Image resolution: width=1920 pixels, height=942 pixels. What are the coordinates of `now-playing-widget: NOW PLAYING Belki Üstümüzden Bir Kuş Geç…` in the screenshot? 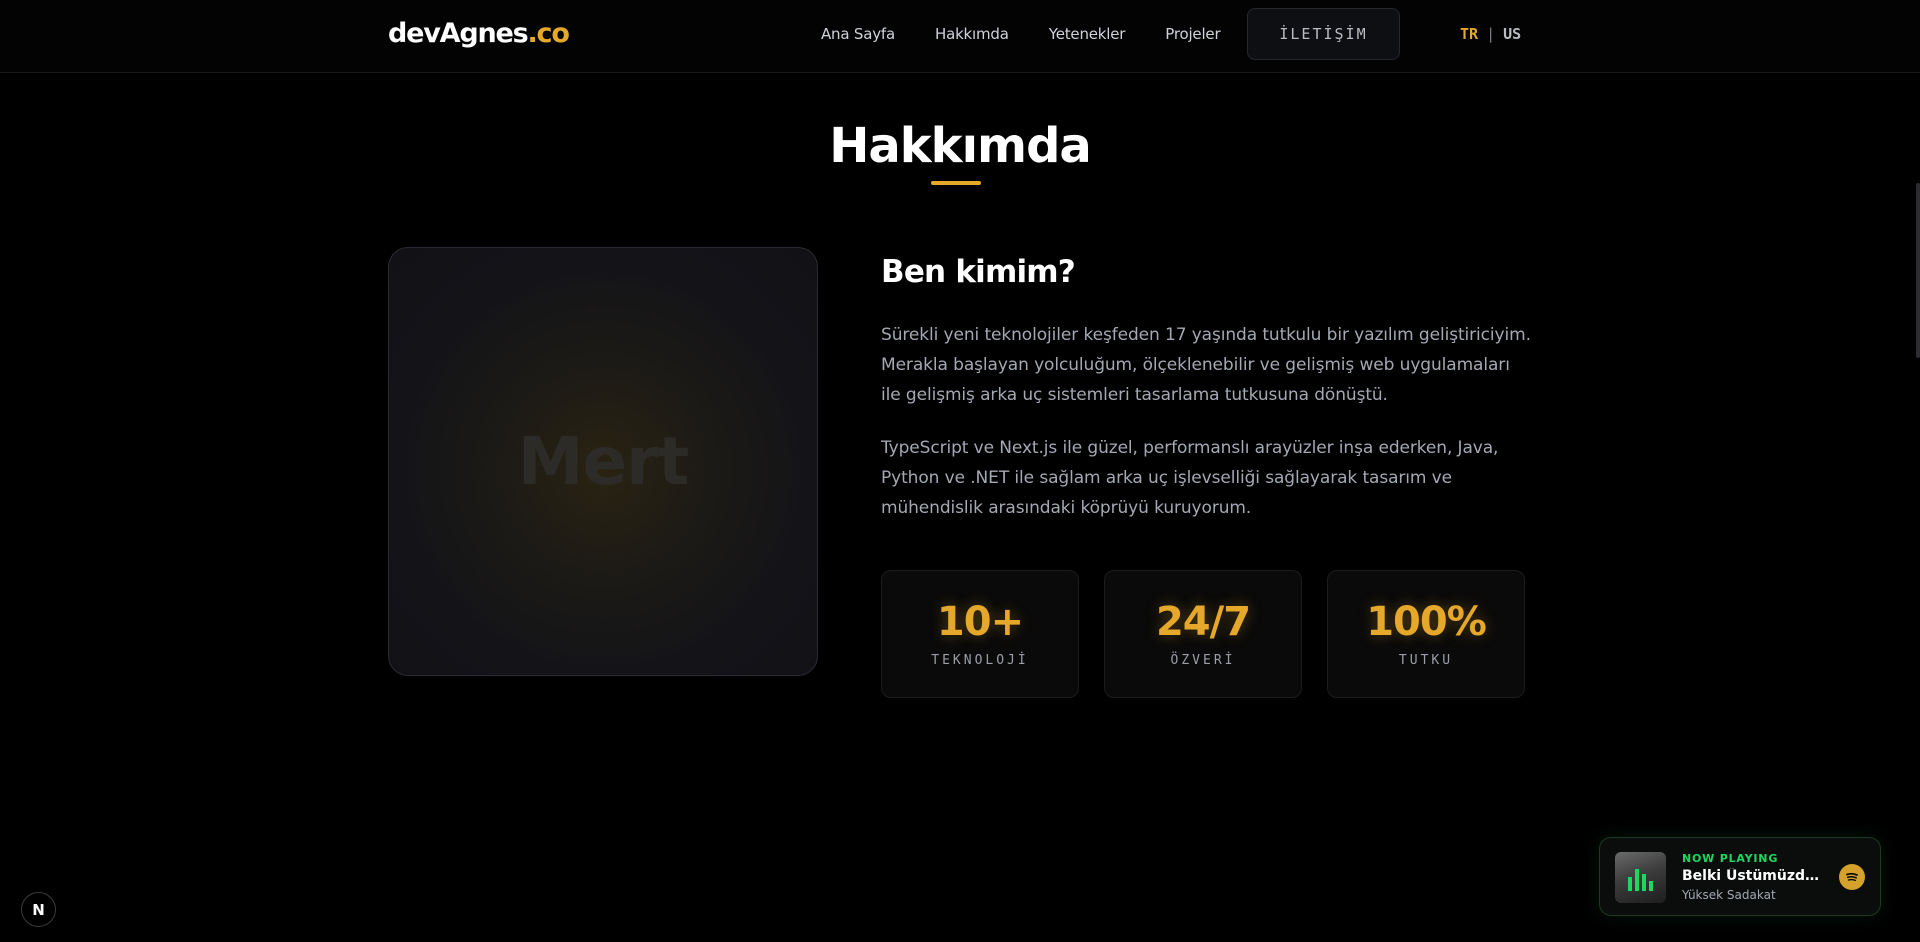 It's located at (1740, 876).